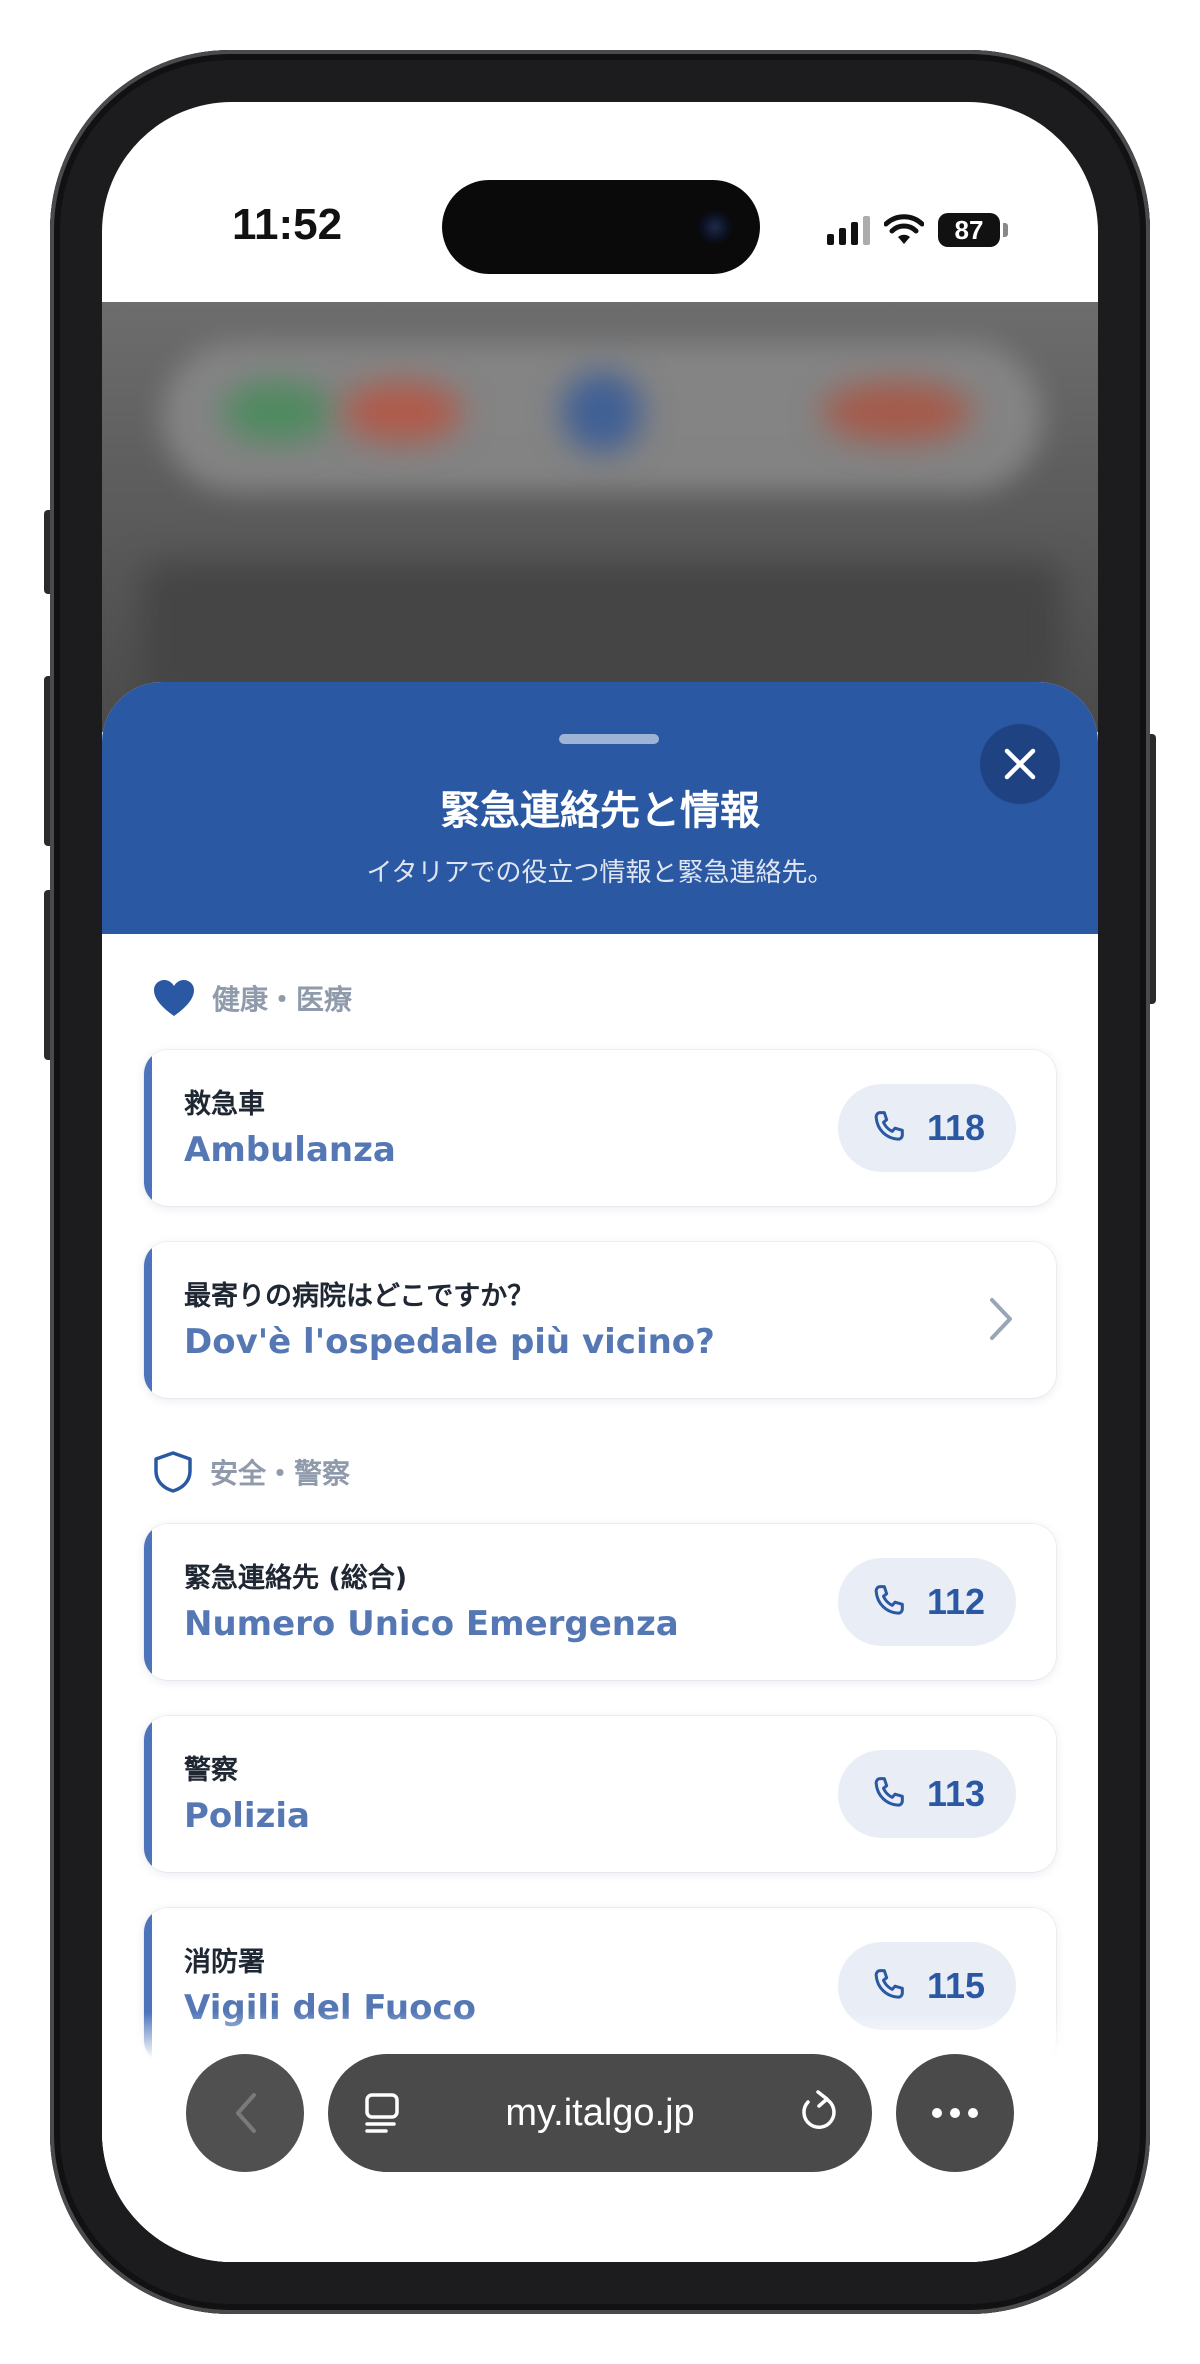  I want to click on battery-level: 87, so click(969, 229).